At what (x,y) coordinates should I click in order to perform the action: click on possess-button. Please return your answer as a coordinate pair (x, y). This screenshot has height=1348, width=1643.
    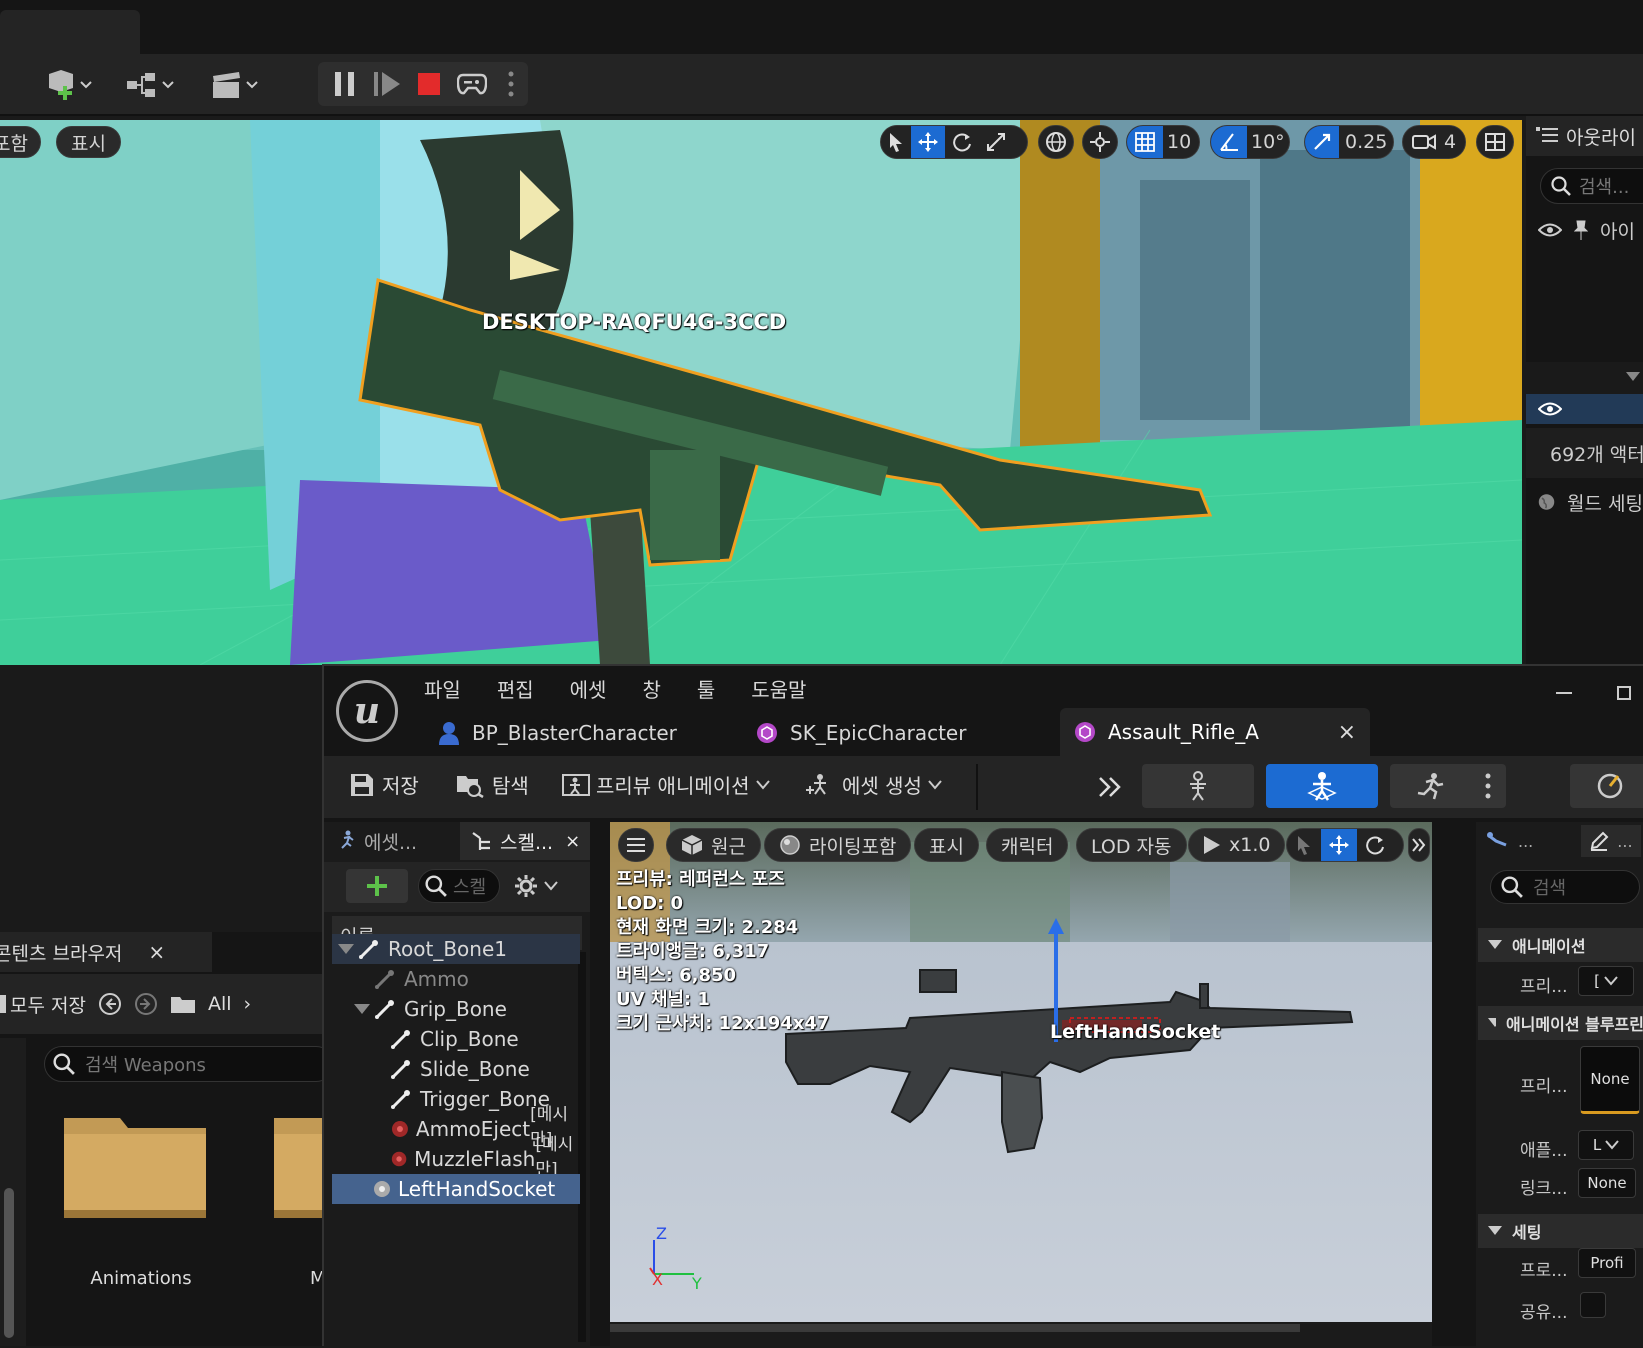
    Looking at the image, I should click on (472, 84).